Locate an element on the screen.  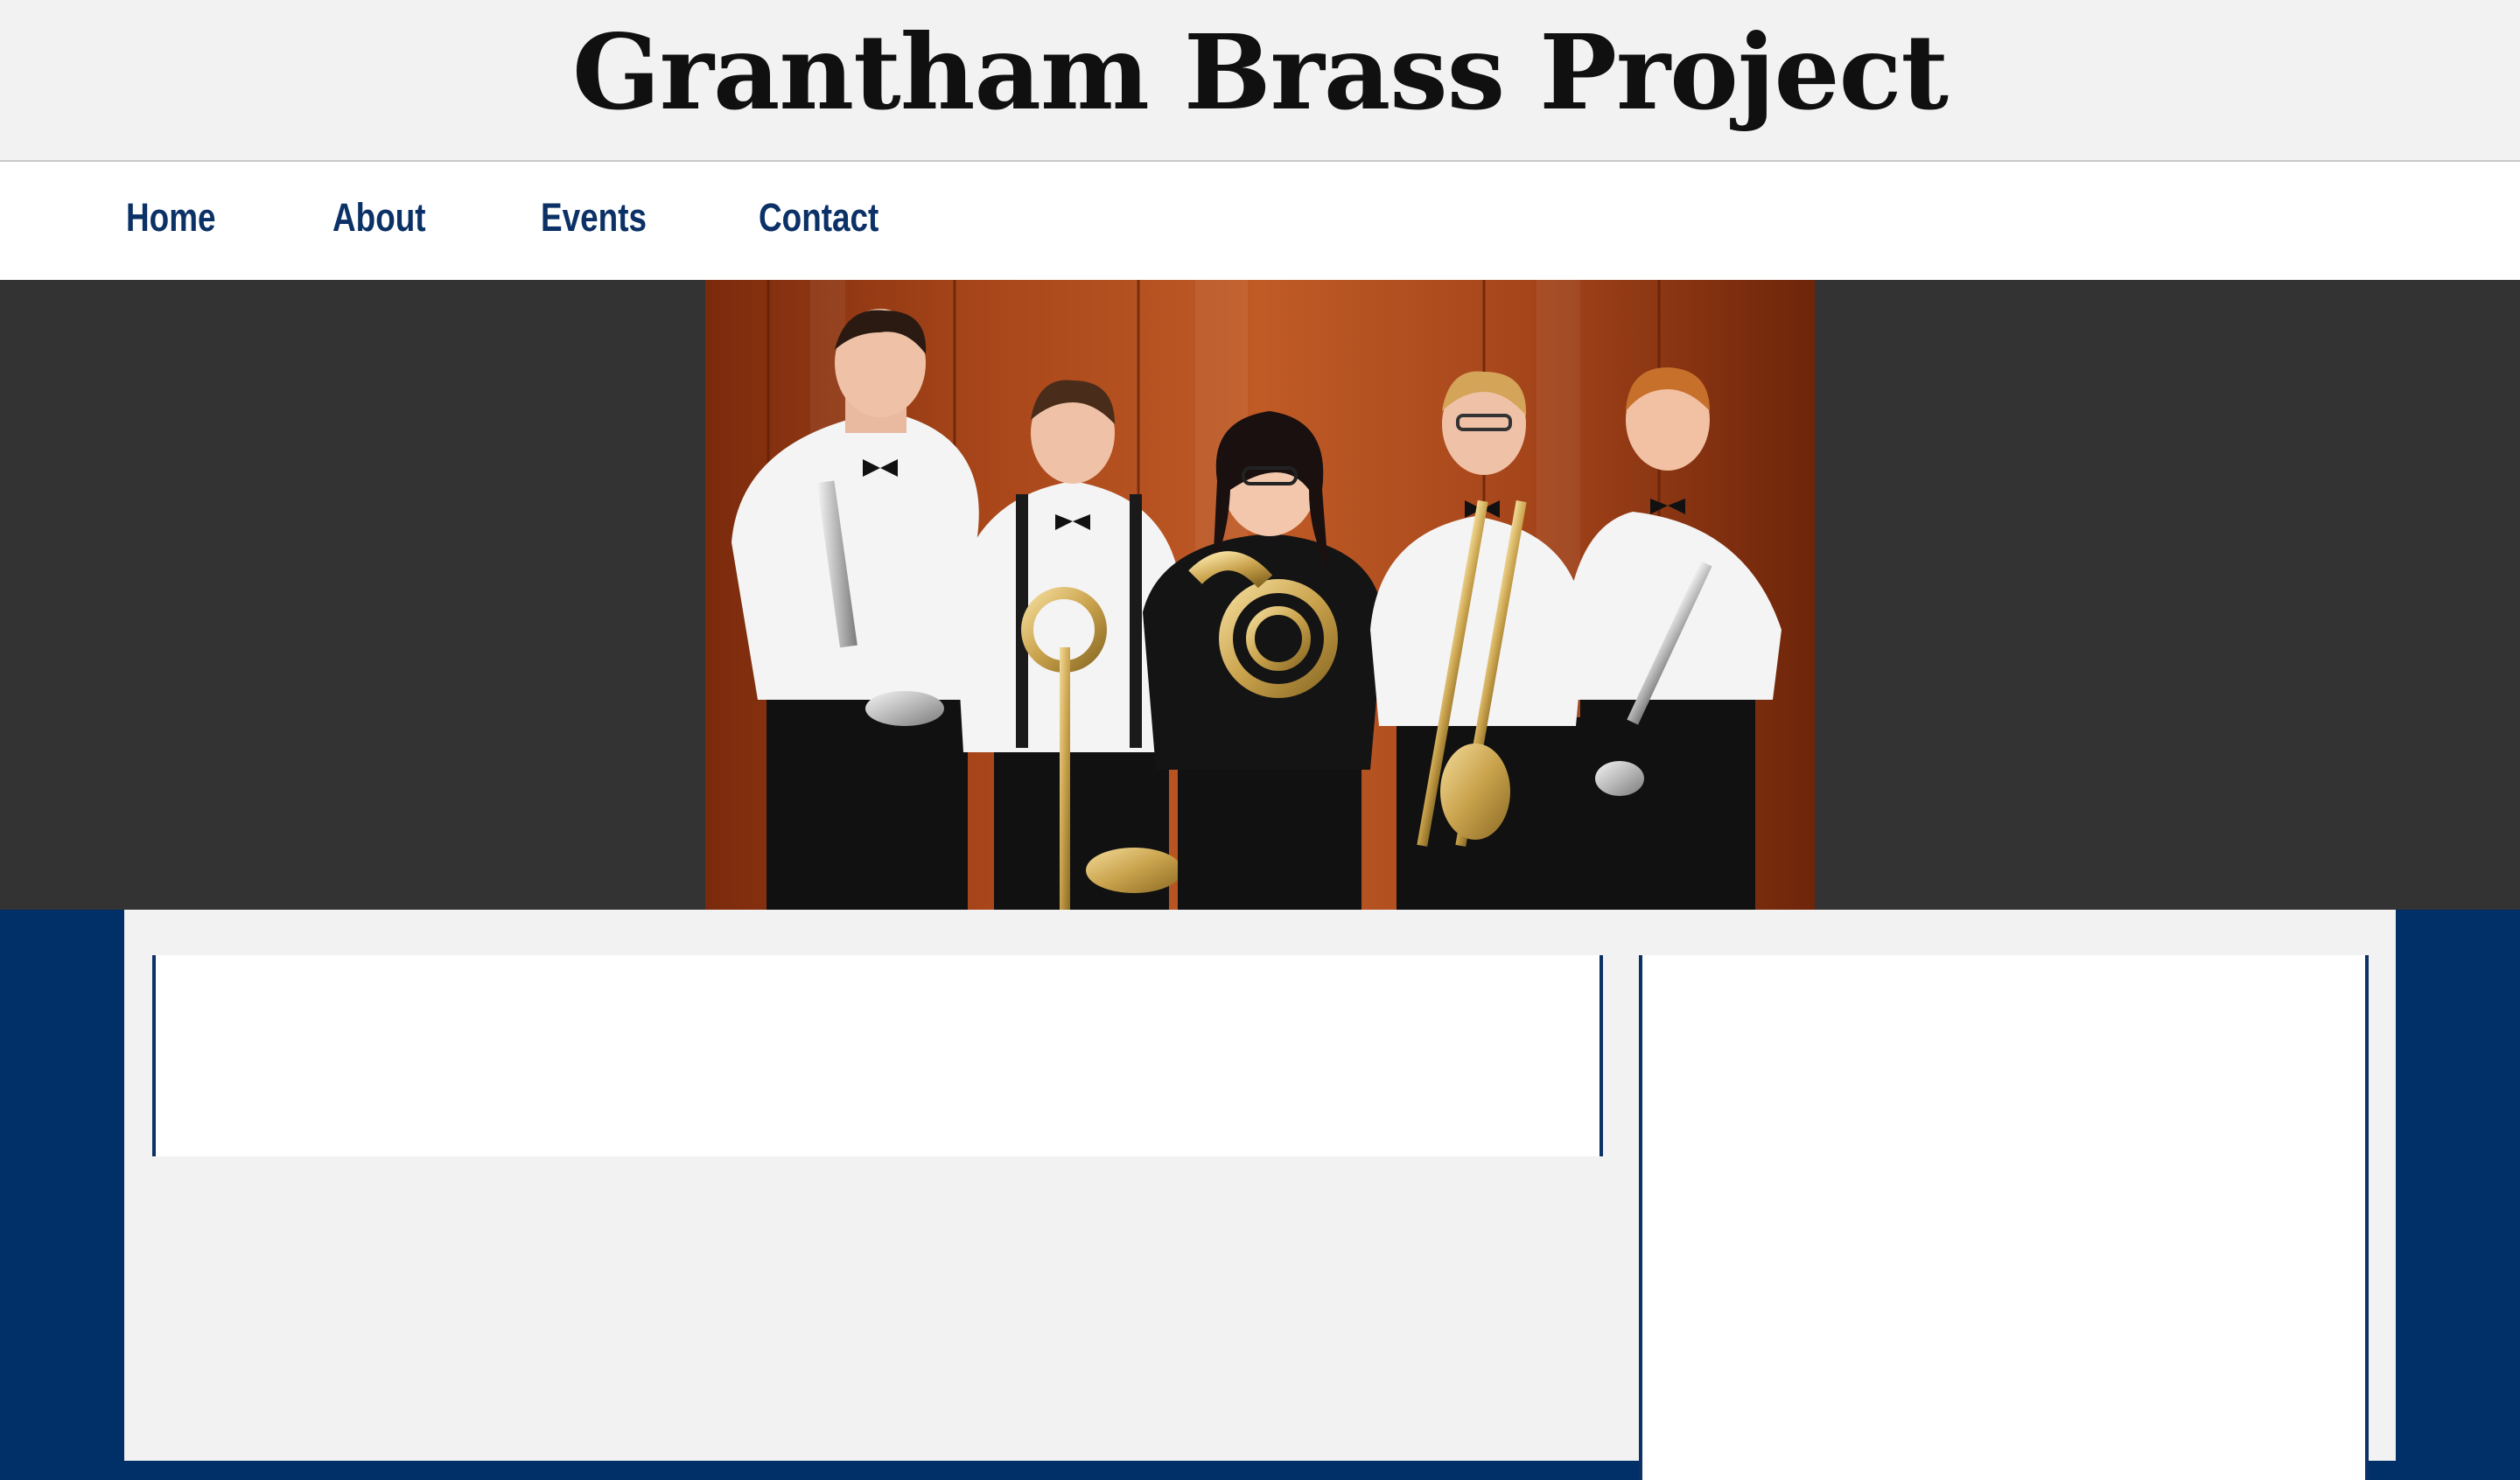
site-header: Grantham Brass Project is located at coordinates (1260, 81).